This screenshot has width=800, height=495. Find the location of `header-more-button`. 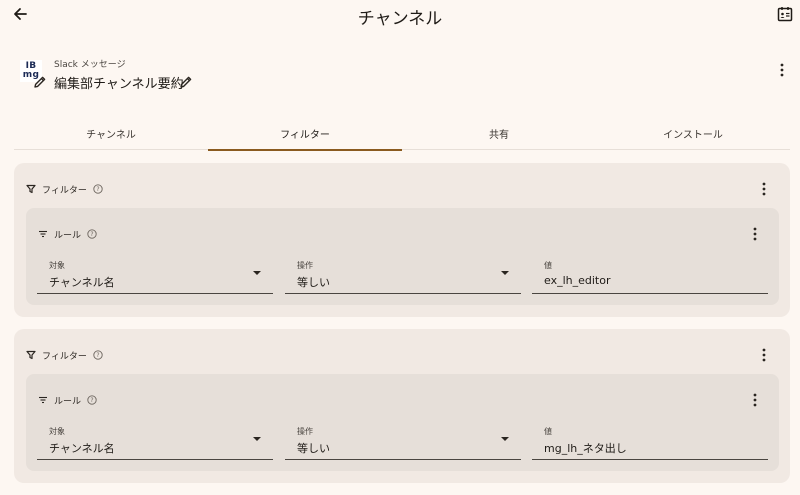

header-more-button is located at coordinates (782, 70).